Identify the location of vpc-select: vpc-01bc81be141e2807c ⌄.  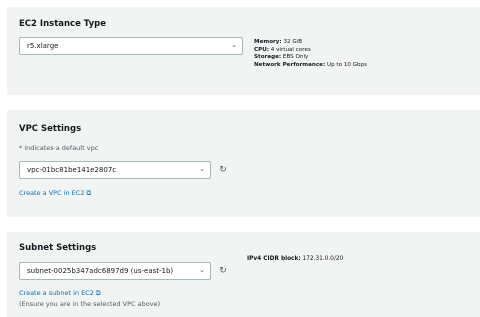
(115, 170).